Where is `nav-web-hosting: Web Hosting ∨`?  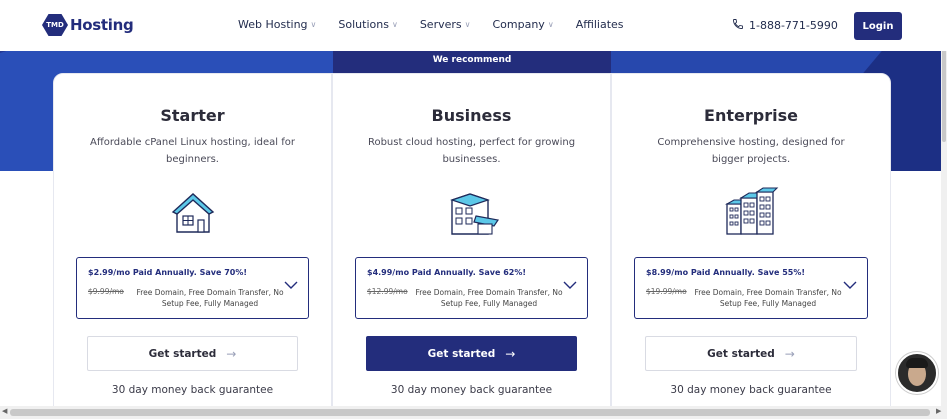 nav-web-hosting: Web Hosting ∨ is located at coordinates (277, 24).